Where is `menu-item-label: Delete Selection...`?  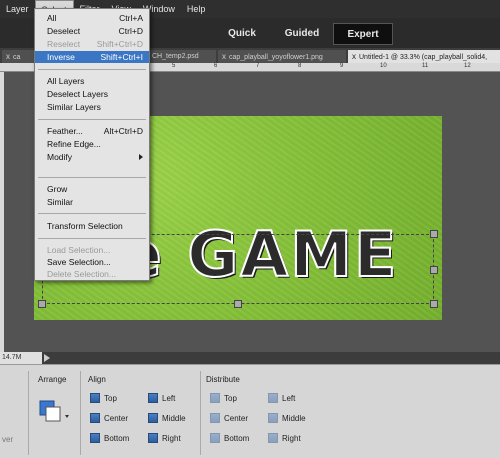
menu-item-label: Delete Selection... is located at coordinates (81, 274).